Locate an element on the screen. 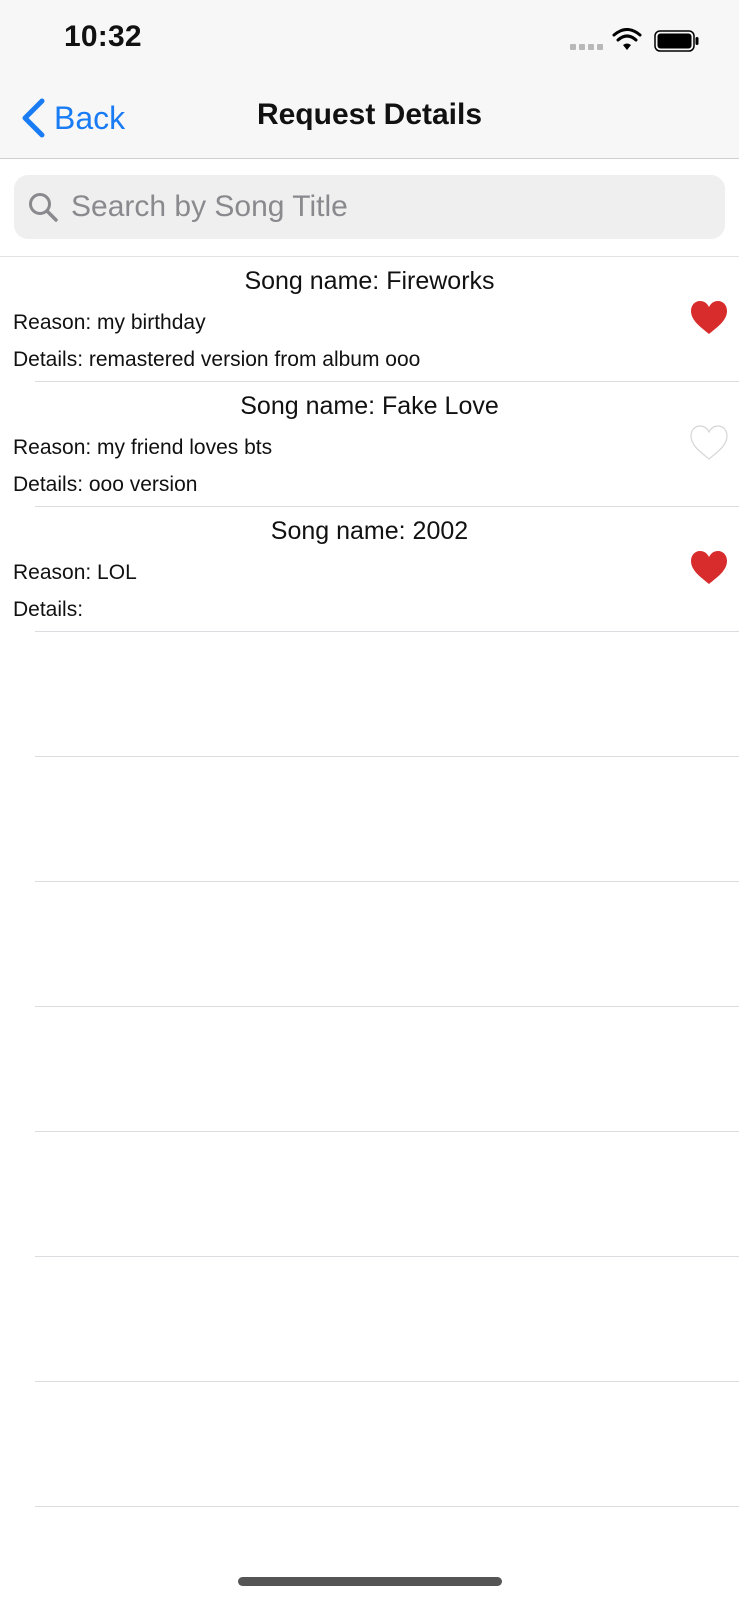  status-time: 10:32 is located at coordinates (103, 36).